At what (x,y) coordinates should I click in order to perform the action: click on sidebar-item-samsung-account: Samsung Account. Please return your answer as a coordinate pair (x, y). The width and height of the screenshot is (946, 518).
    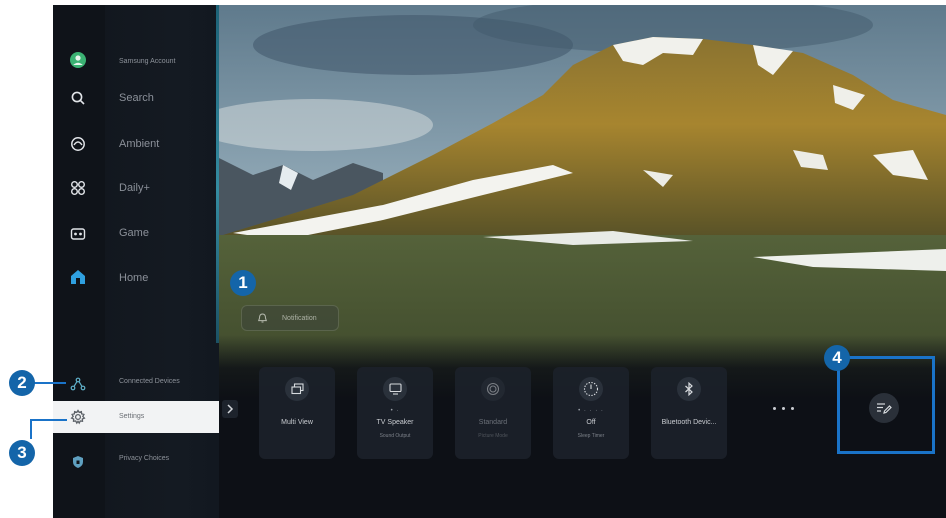
    Looking at the image, I should click on (147, 61).